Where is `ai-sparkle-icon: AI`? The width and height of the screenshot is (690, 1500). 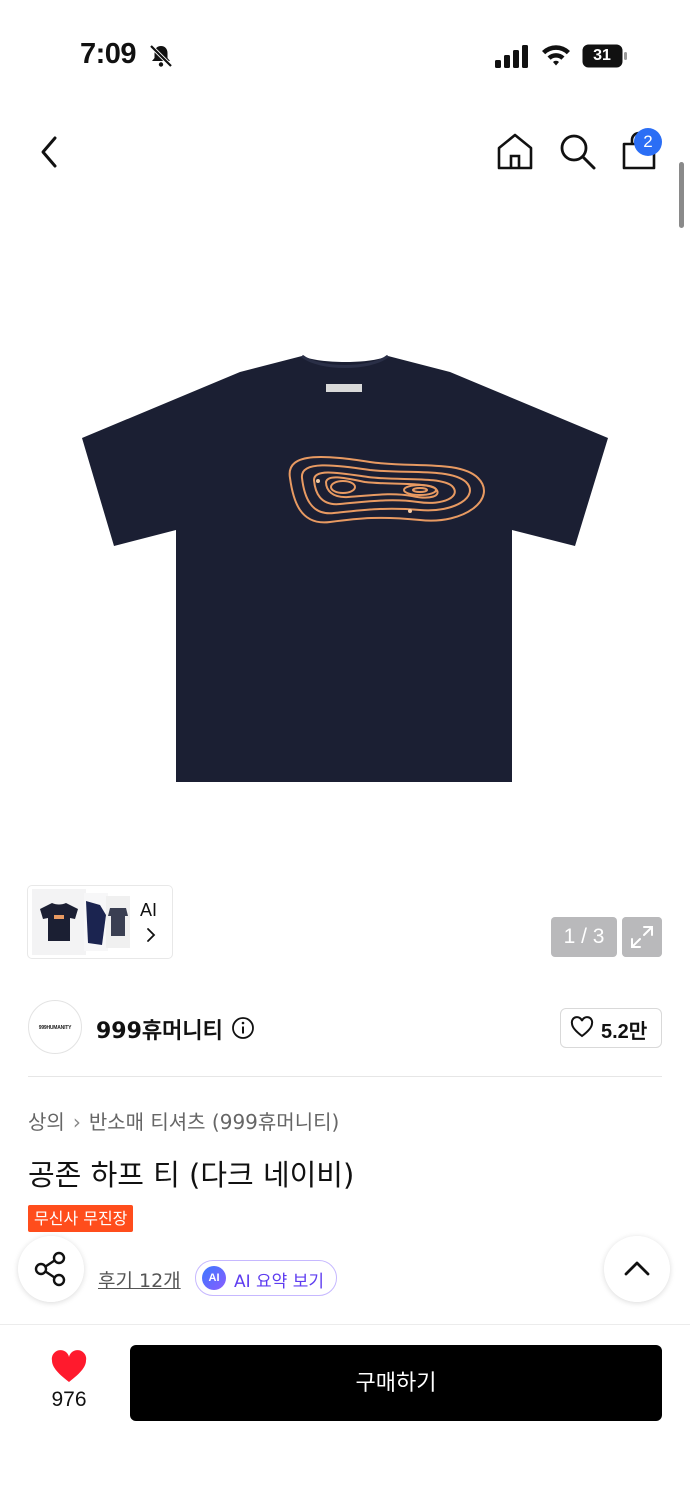 ai-sparkle-icon: AI is located at coordinates (214, 1278).